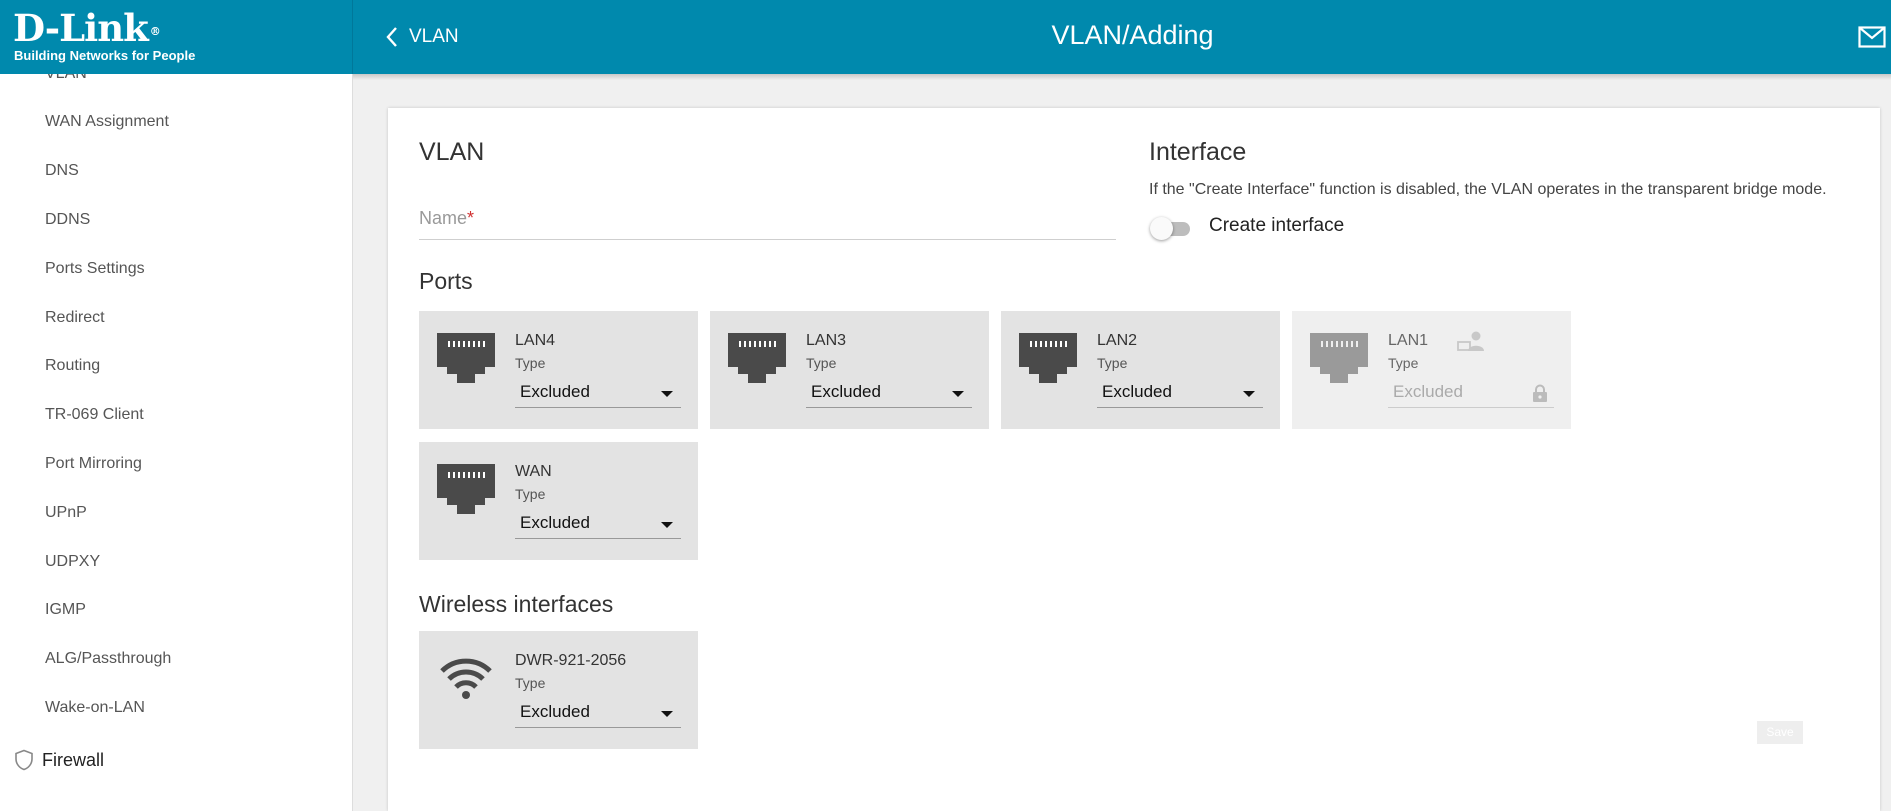 The width and height of the screenshot is (1891, 811). Describe the element at coordinates (93, 464) in the screenshot. I see `sidebar-item-port-mirroring: Port Mirroring` at that location.